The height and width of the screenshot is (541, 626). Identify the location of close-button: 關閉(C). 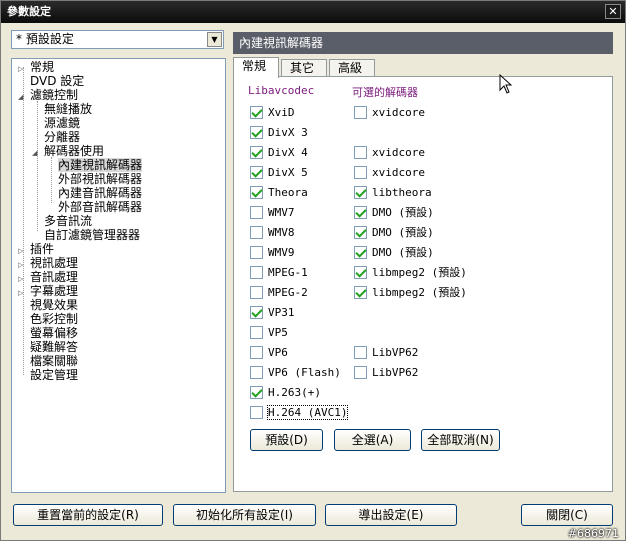
(567, 515).